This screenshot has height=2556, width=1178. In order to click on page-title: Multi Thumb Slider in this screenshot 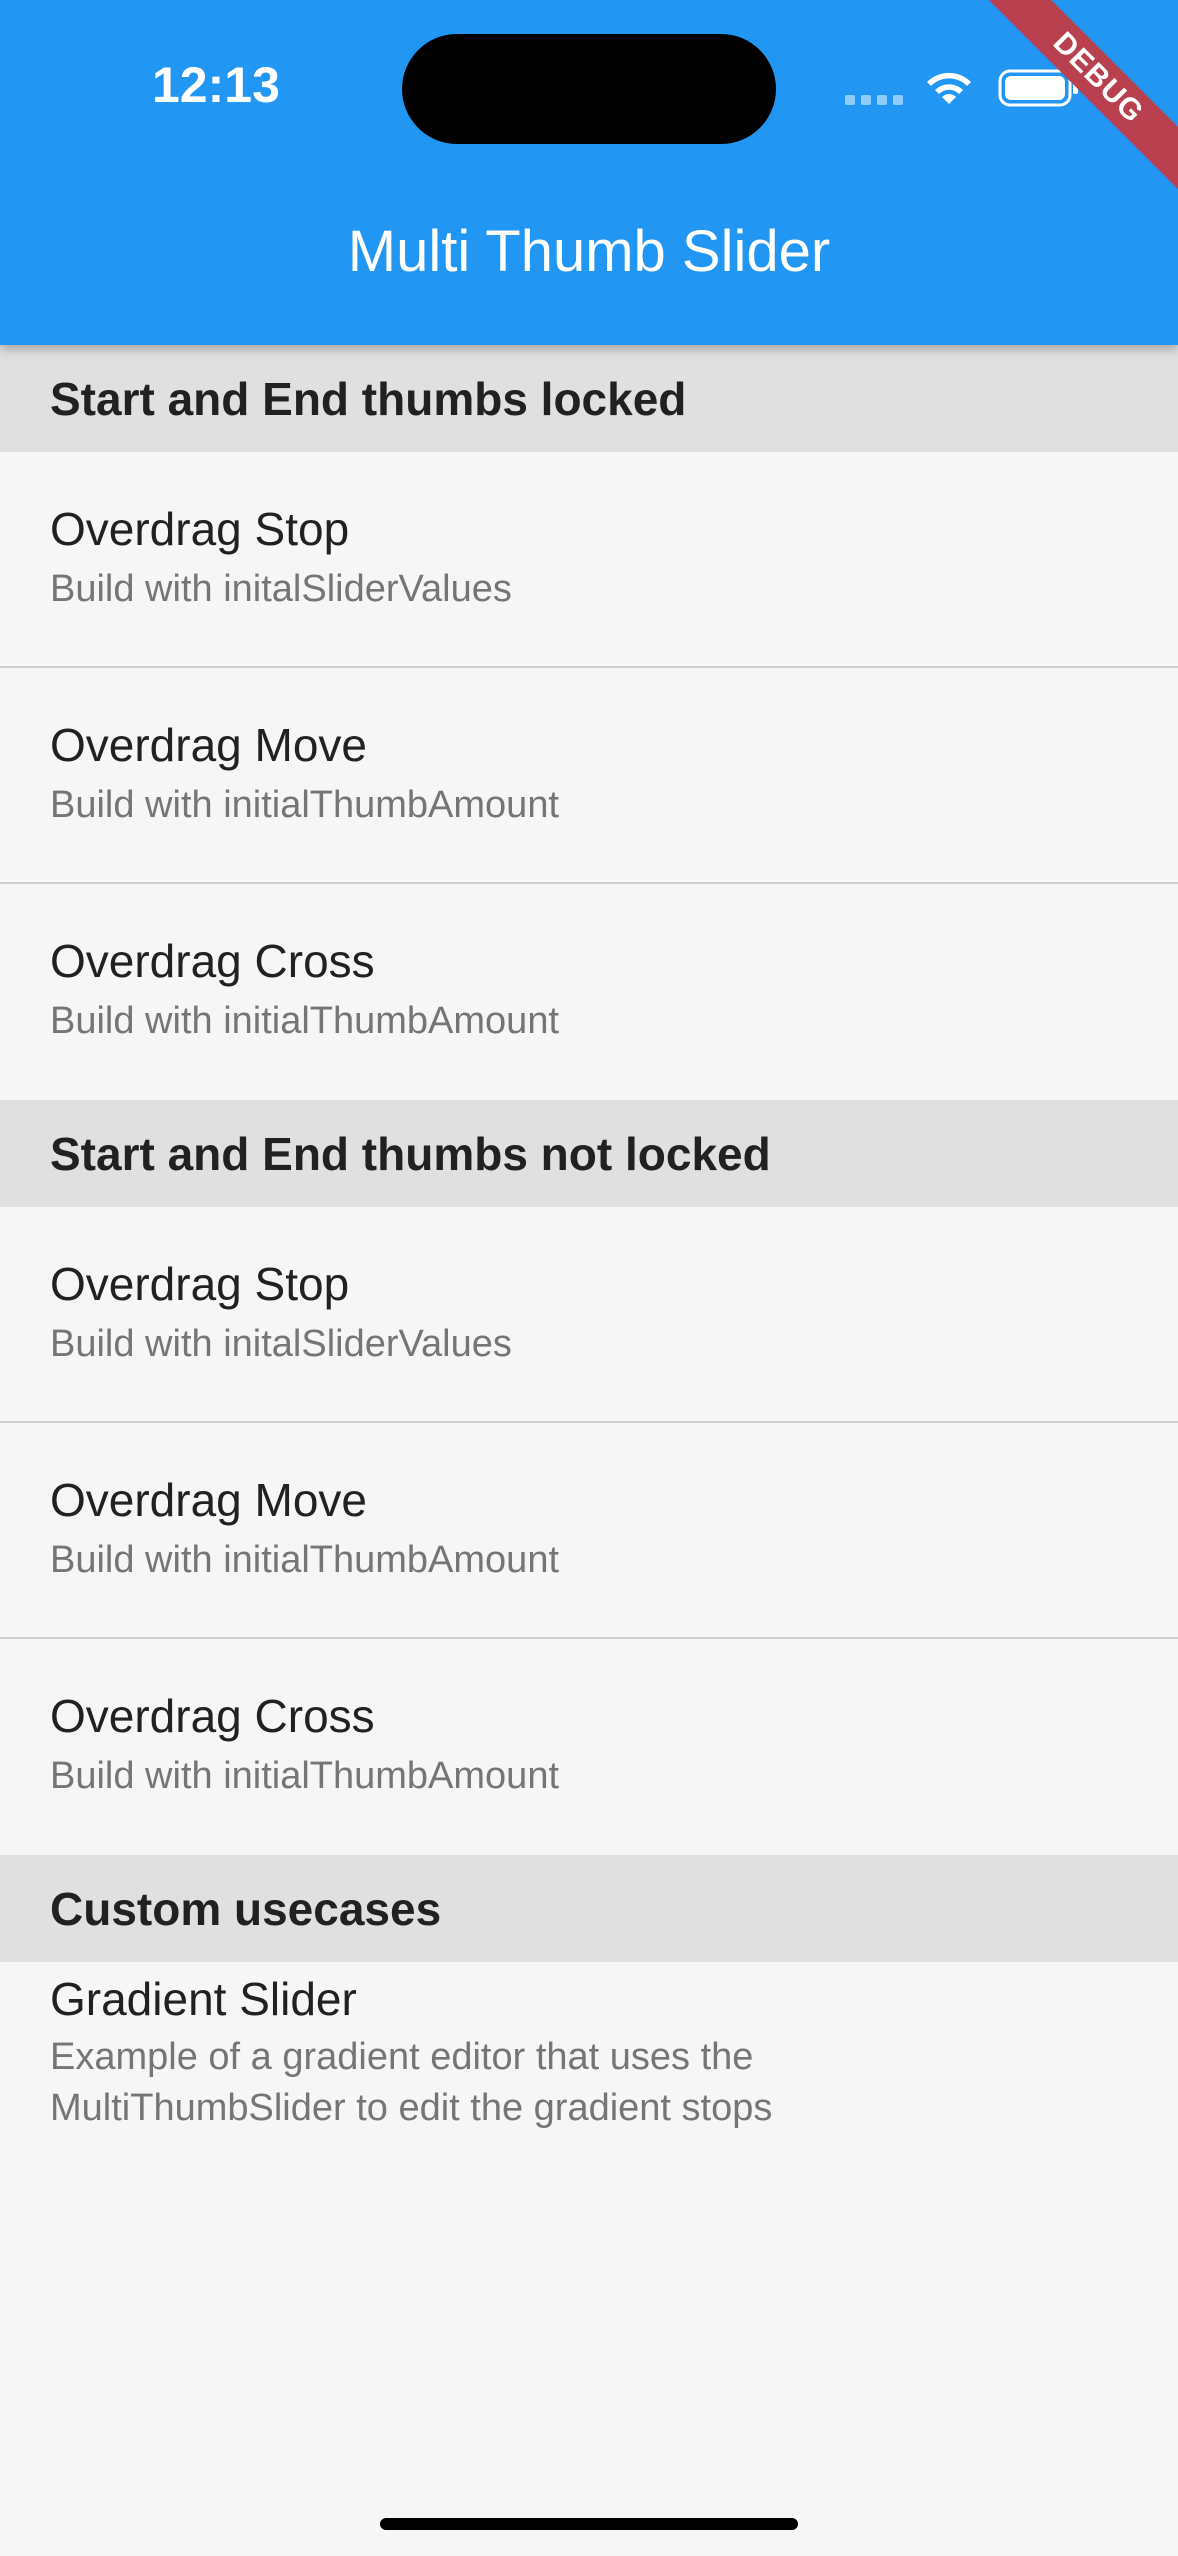, I will do `click(589, 251)`.